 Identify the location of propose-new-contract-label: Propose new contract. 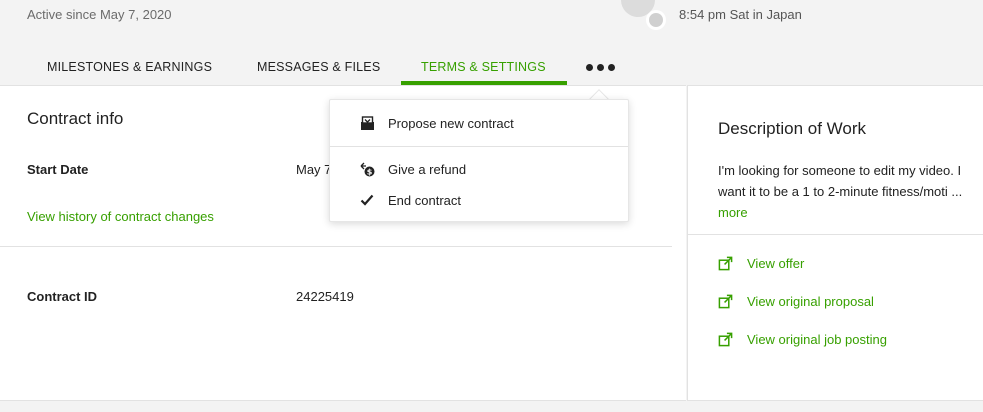
(451, 123).